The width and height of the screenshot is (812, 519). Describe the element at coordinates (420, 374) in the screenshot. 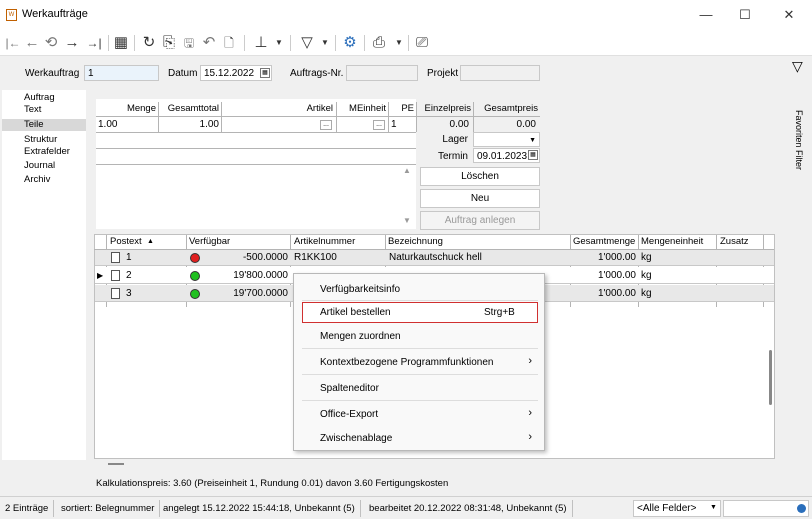

I see `menu-separator` at that location.